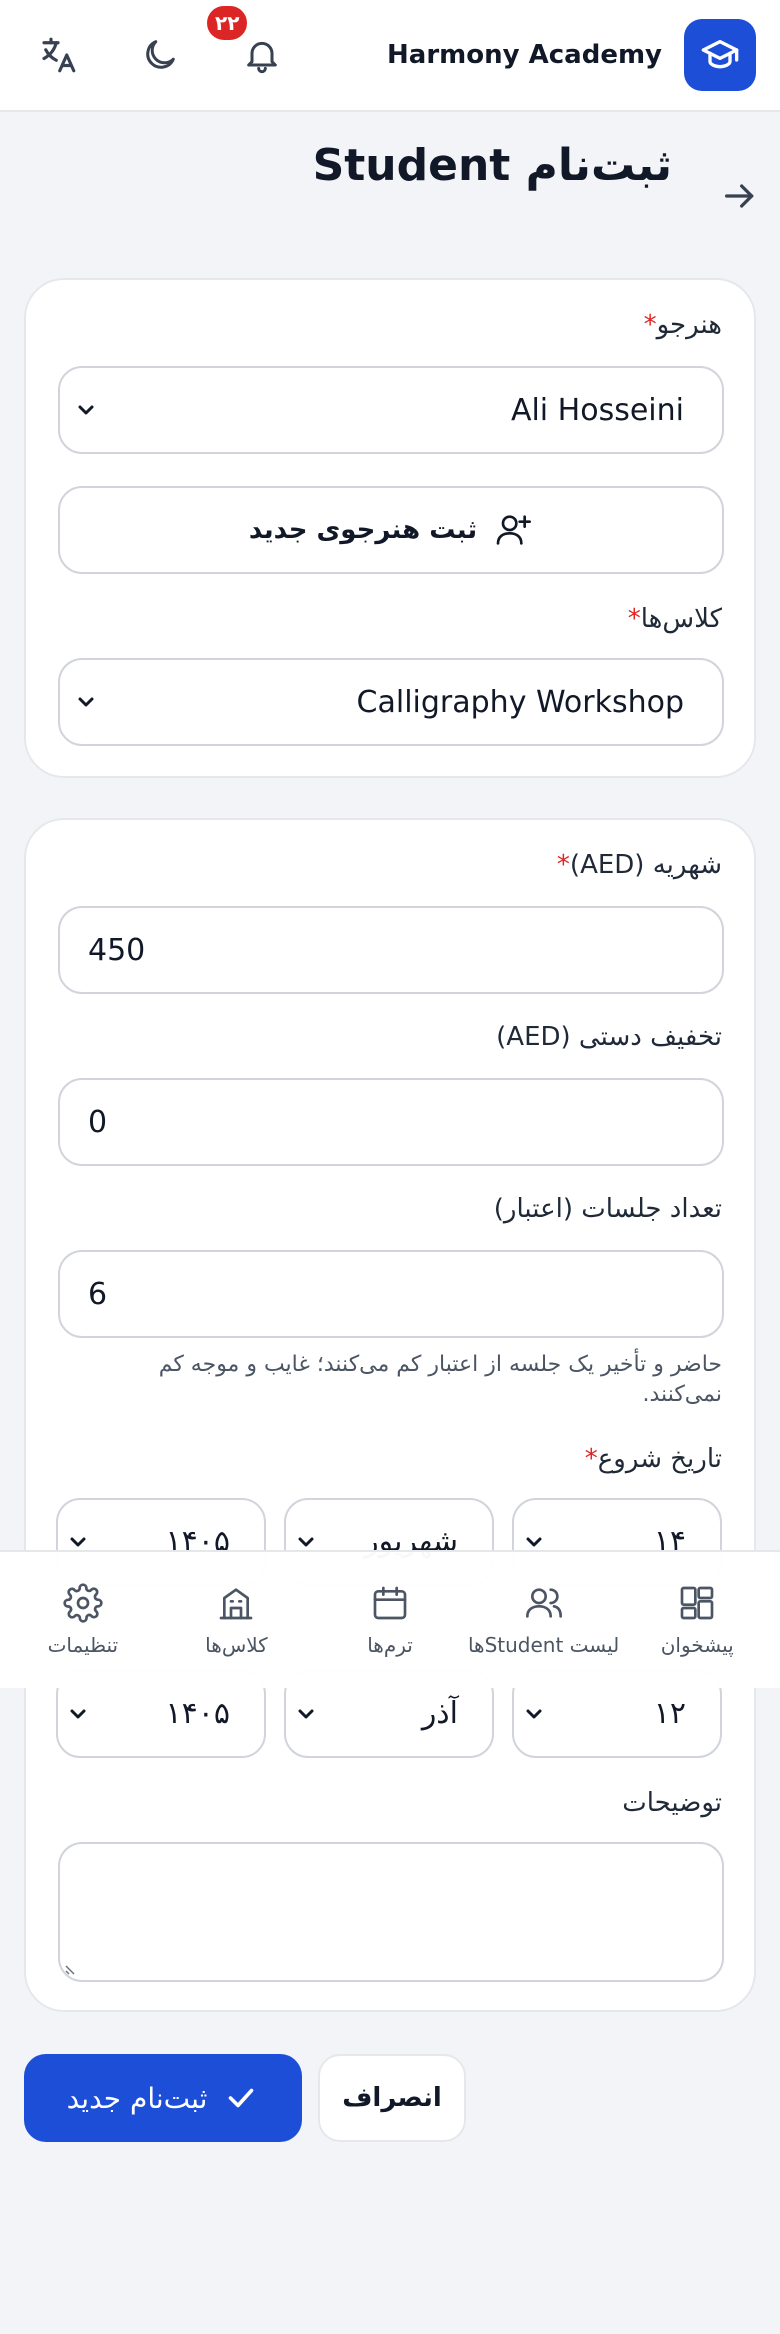 The height and width of the screenshot is (2334, 780). I want to click on classes-label: کلاس‌ها*, so click(674, 619).